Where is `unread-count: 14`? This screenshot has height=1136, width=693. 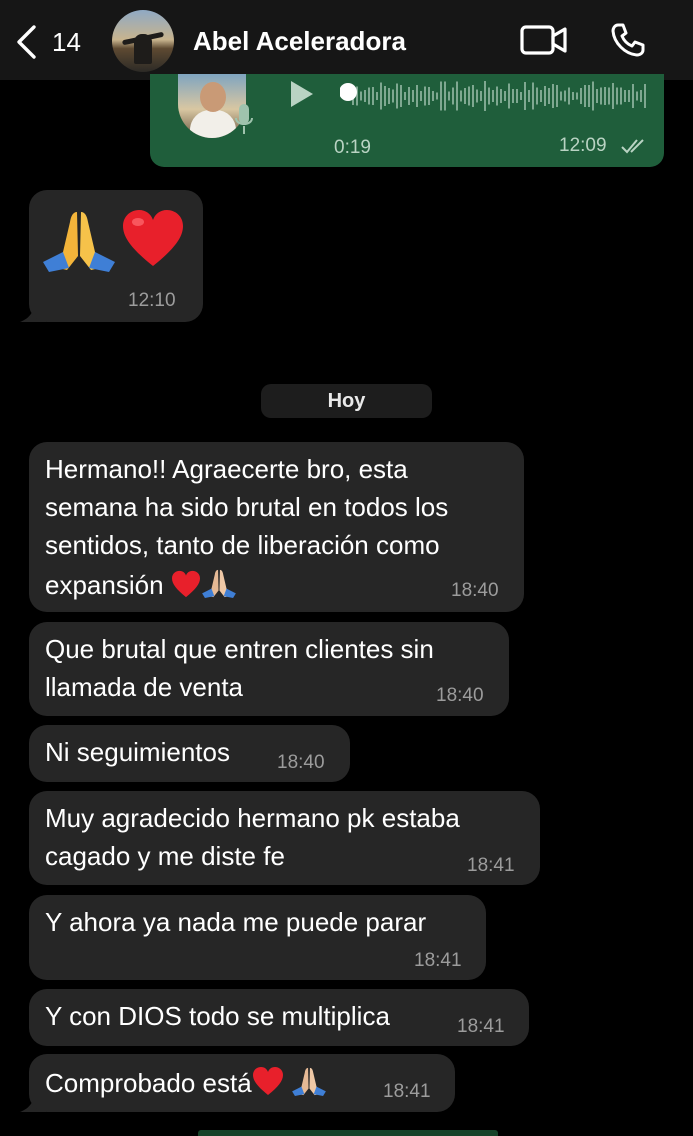 unread-count: 14 is located at coordinates (66, 41).